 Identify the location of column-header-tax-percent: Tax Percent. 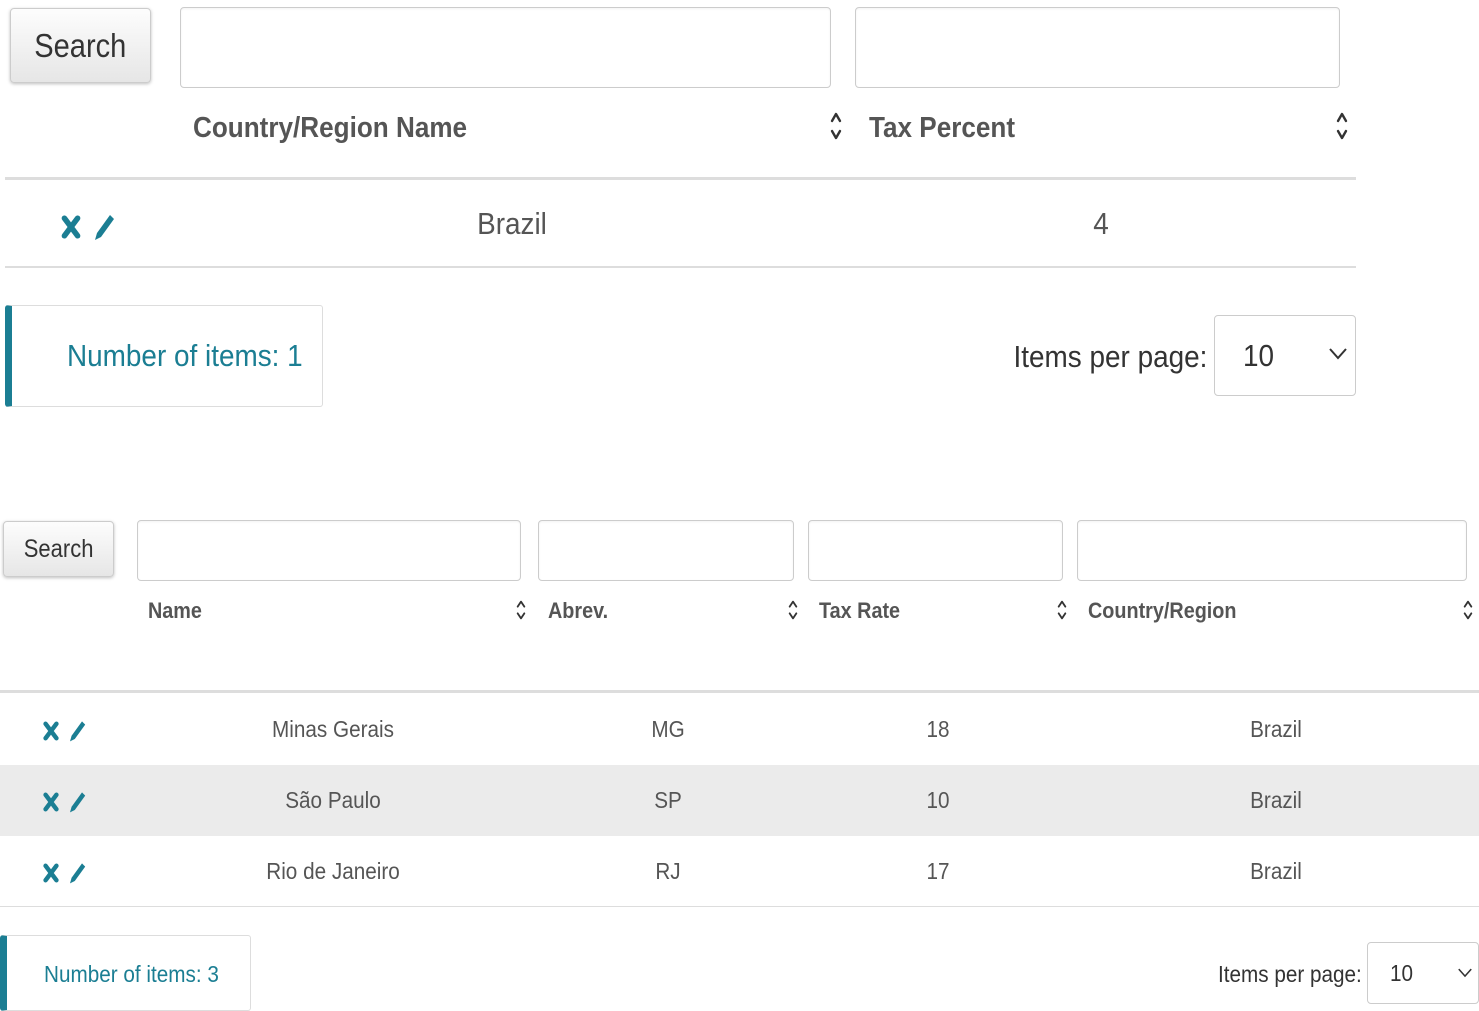
(942, 128).